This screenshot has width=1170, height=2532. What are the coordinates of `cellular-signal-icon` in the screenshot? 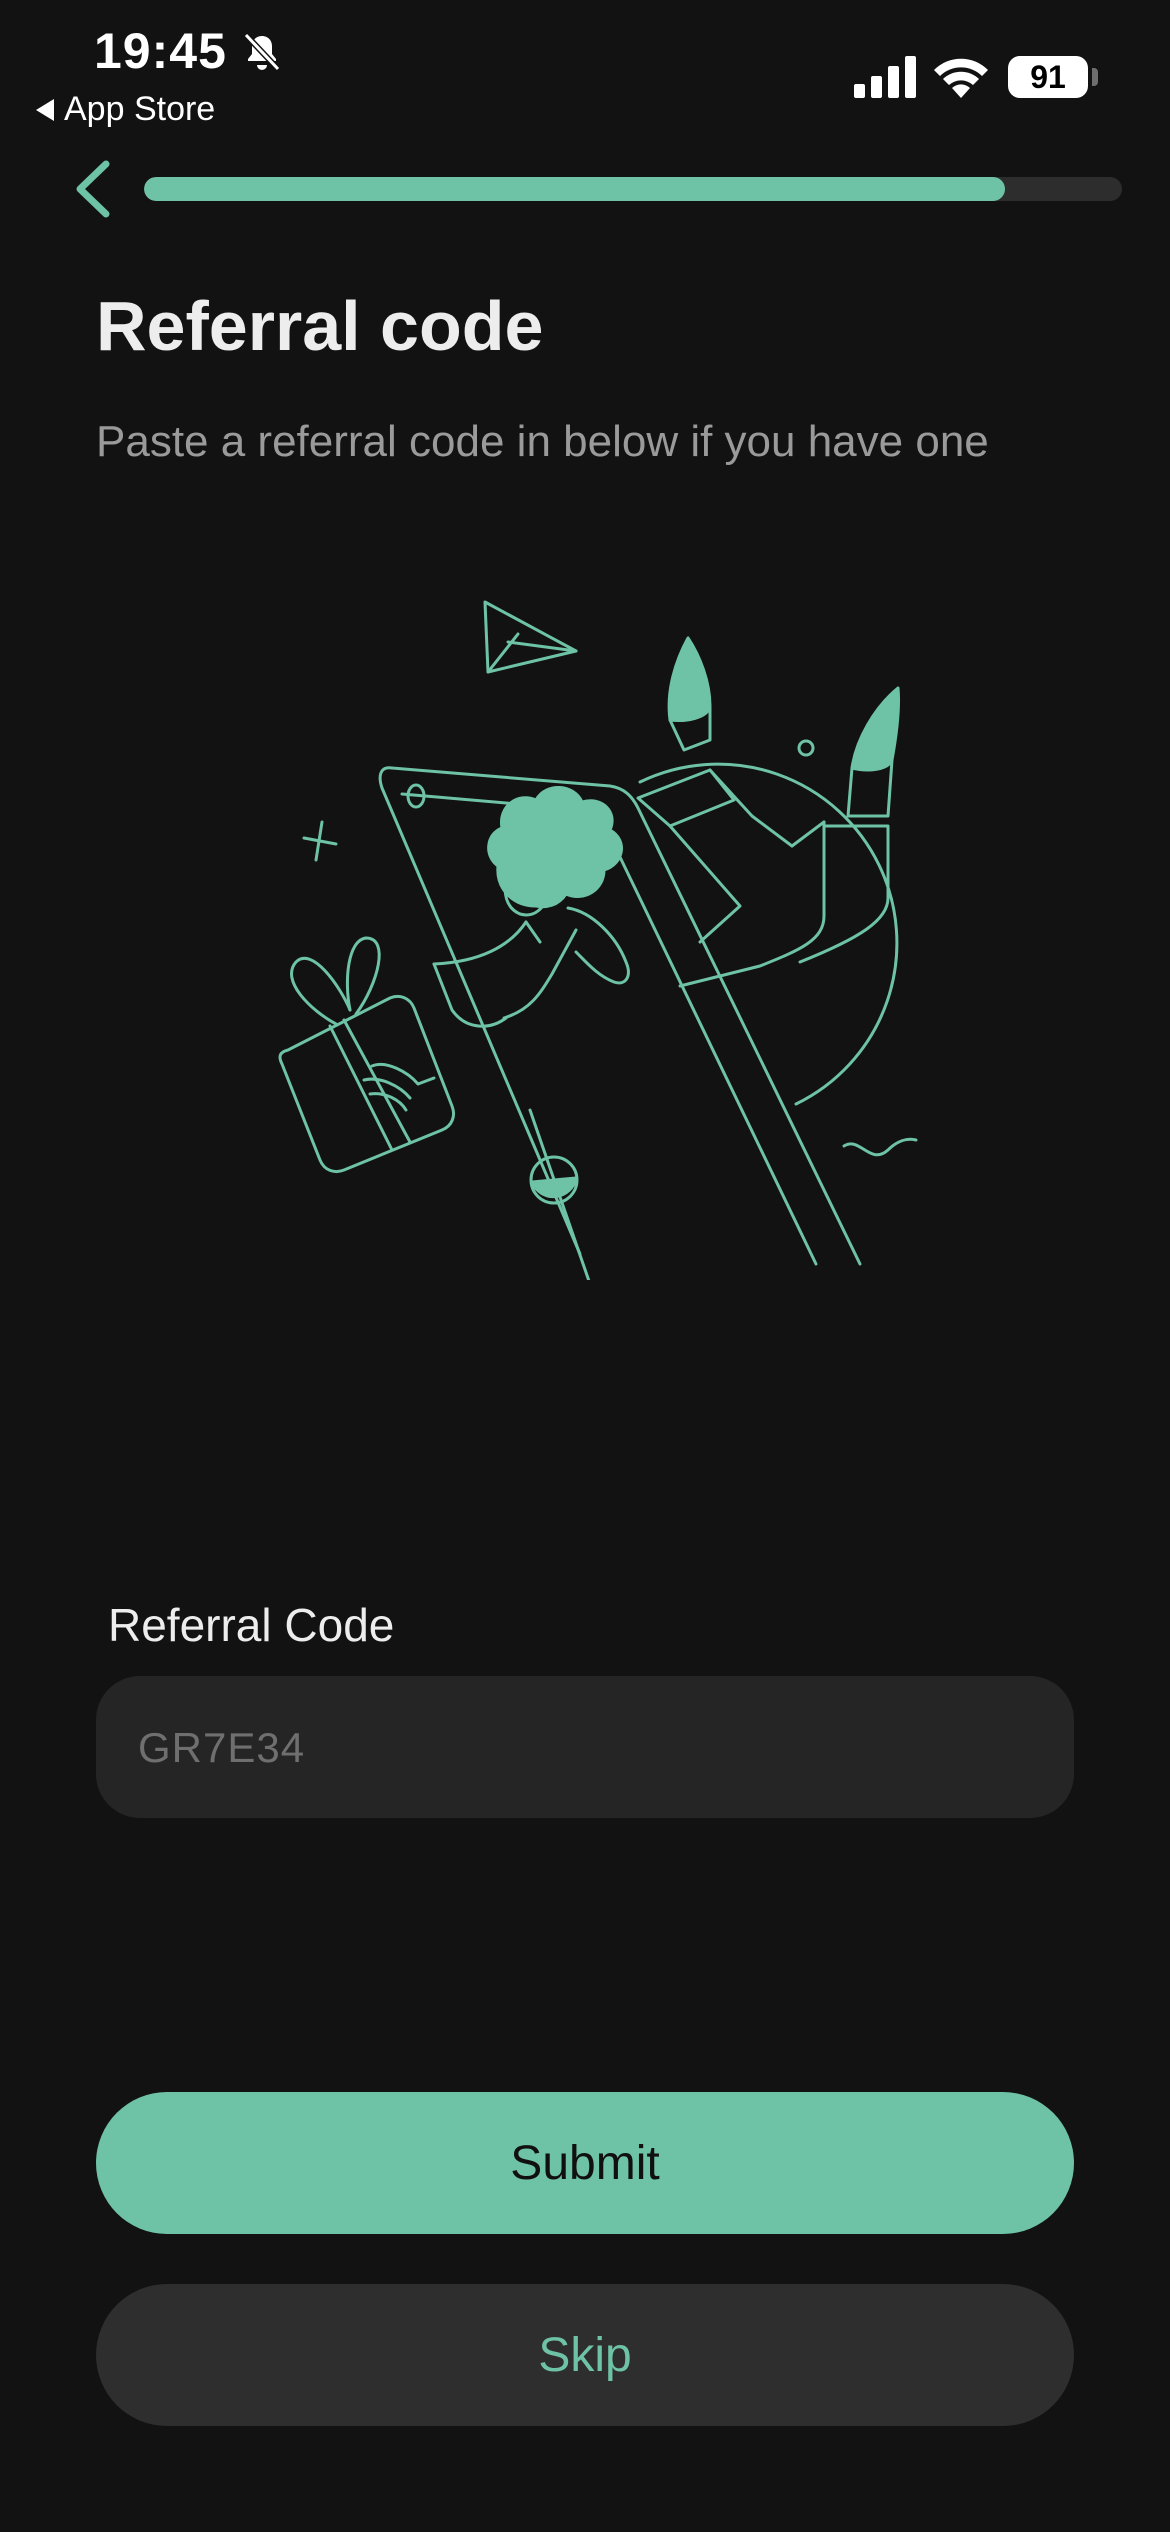 It's located at (885, 77).